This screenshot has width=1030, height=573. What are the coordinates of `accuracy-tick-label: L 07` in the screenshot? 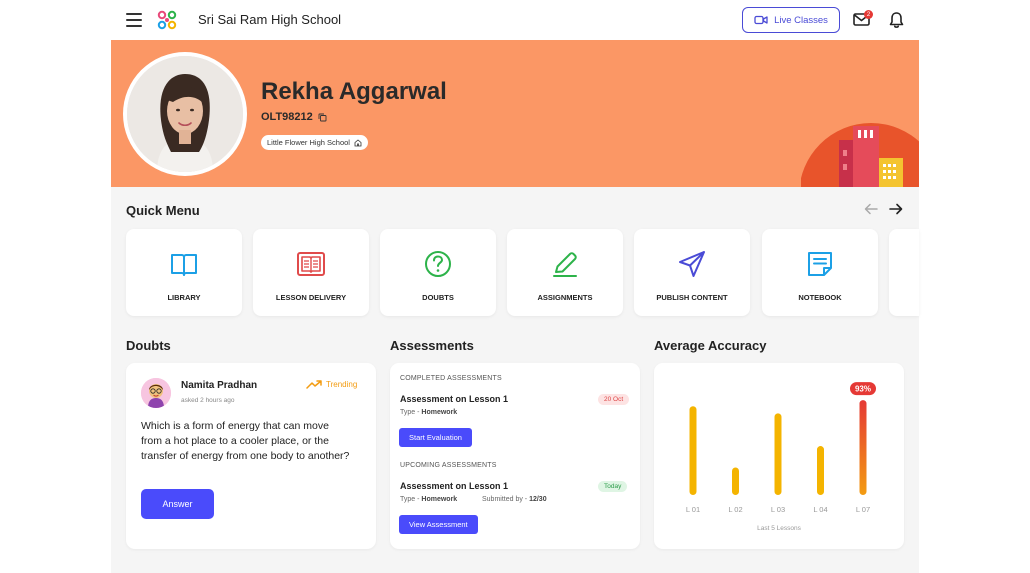 It's located at (863, 509).